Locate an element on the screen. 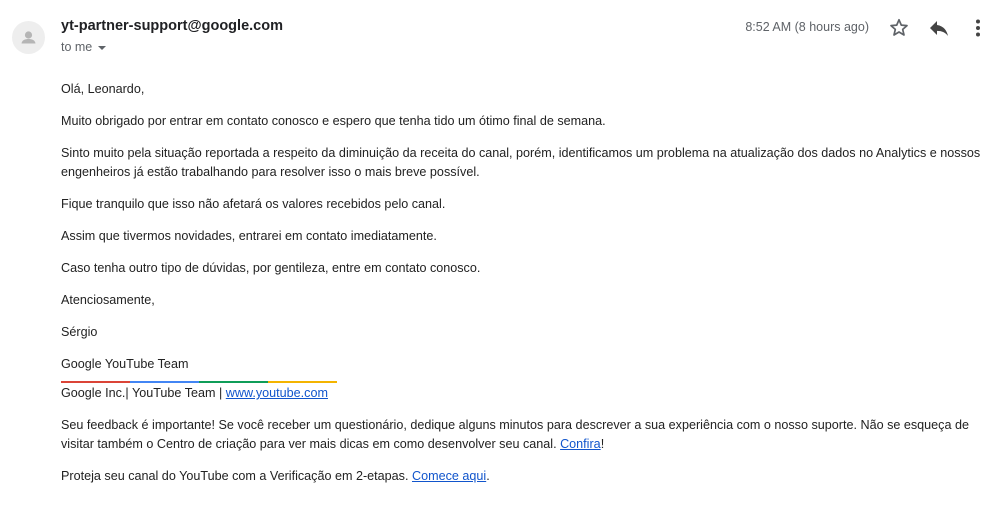 The width and height of the screenshot is (997, 529). more-options-button is located at coordinates (978, 28).